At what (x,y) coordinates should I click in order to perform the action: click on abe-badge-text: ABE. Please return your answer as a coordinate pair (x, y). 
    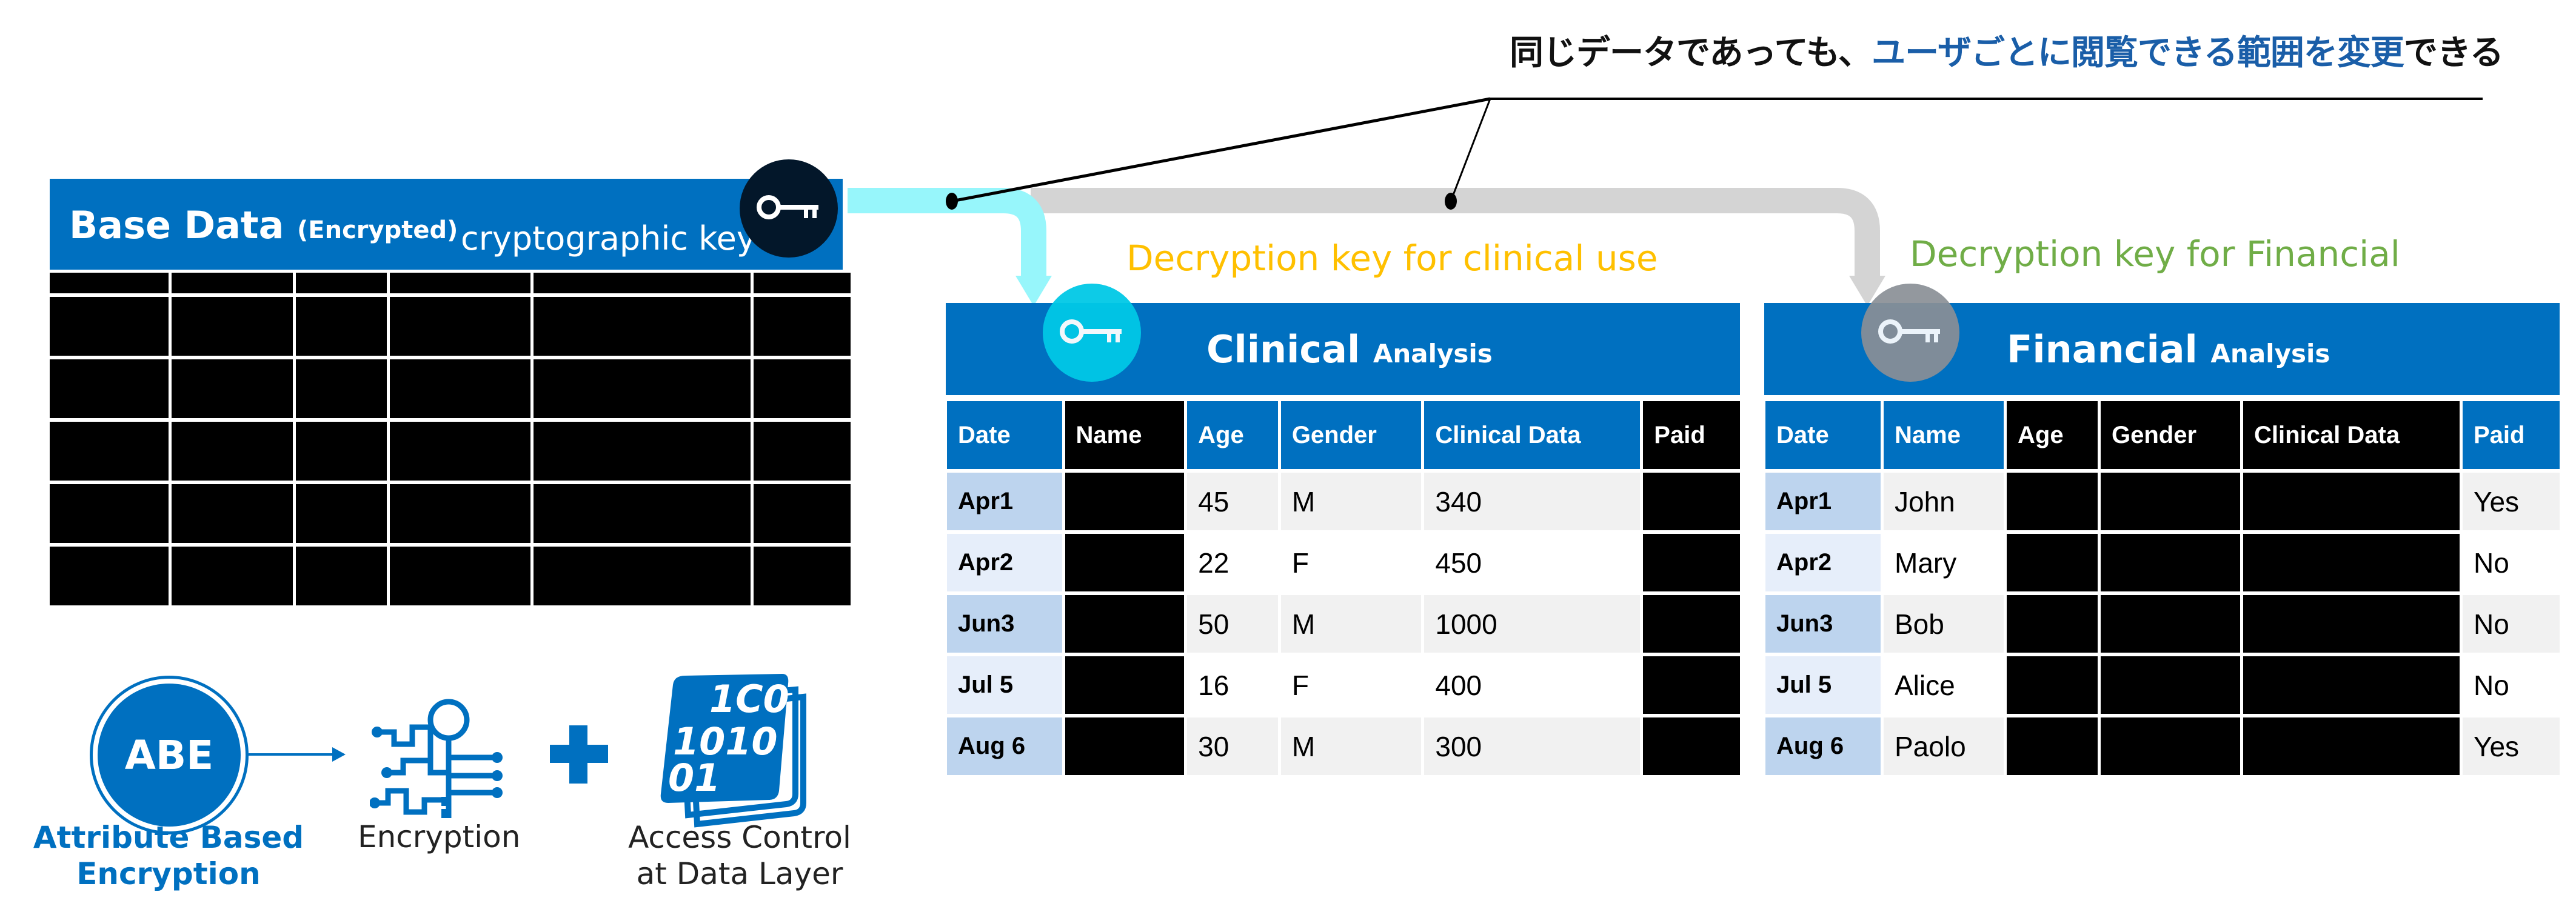
    Looking at the image, I should click on (169, 756).